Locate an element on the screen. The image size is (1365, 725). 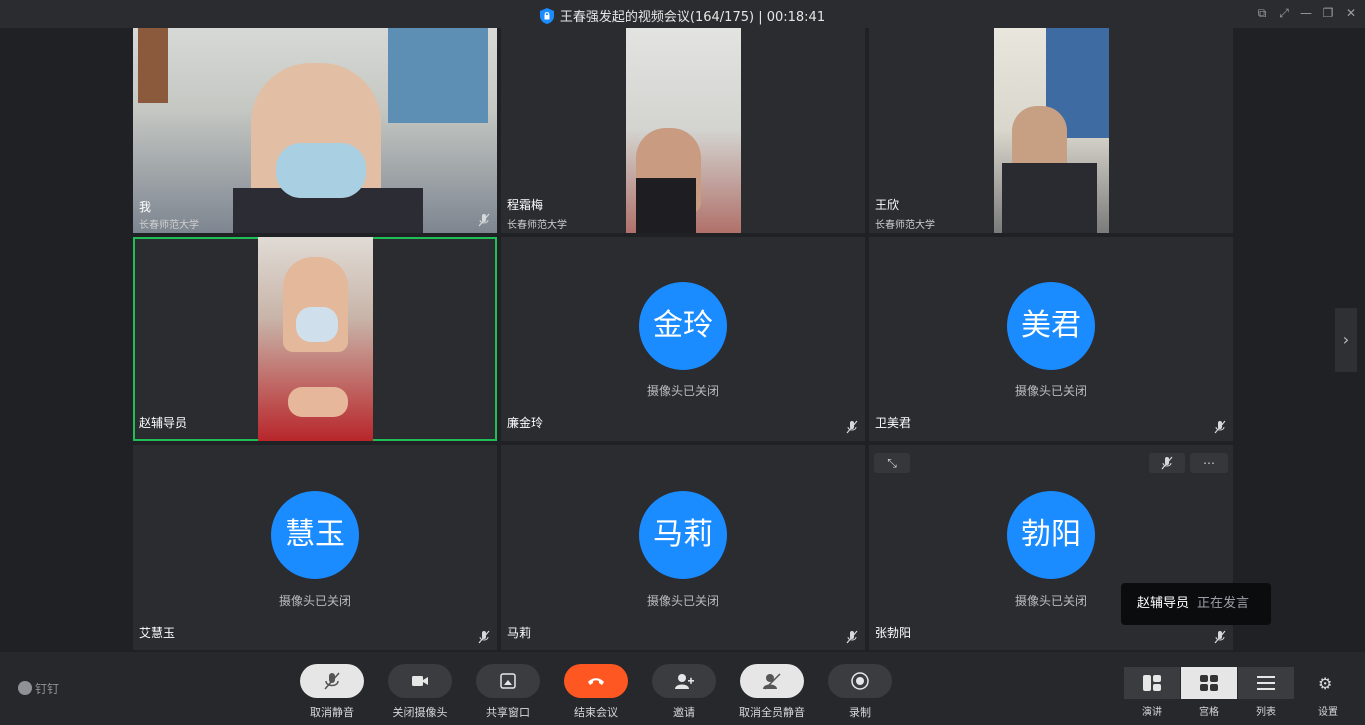
list-layout-icon is located at coordinates (1266, 683).